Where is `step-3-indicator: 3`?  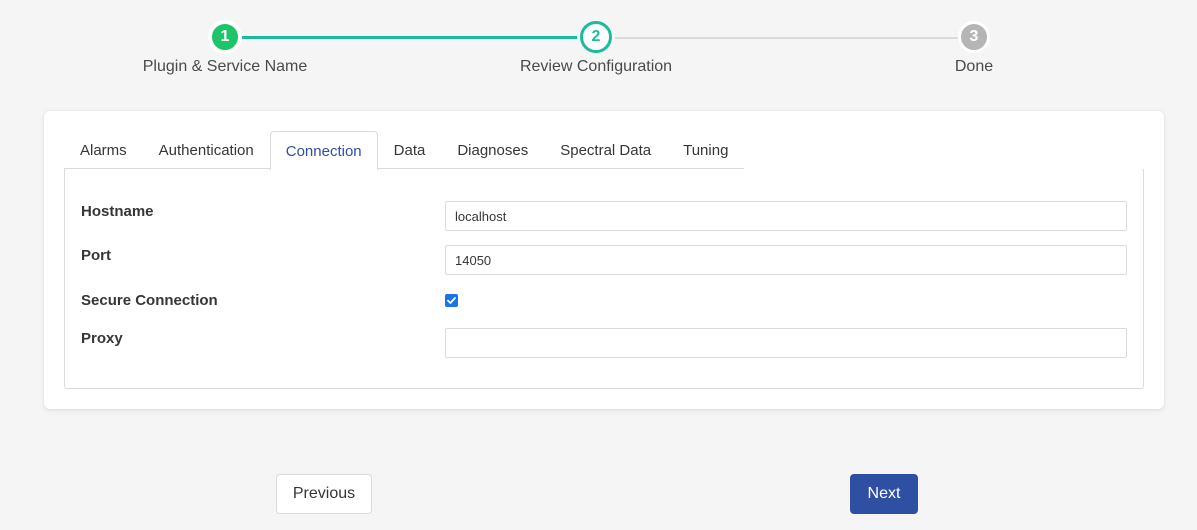
step-3-indicator: 3 is located at coordinates (974, 37).